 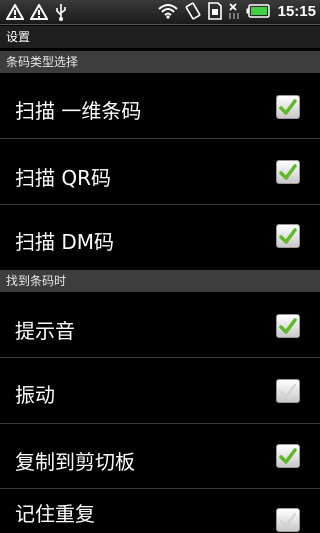 I want to click on sim-icon, so click(x=214, y=11).